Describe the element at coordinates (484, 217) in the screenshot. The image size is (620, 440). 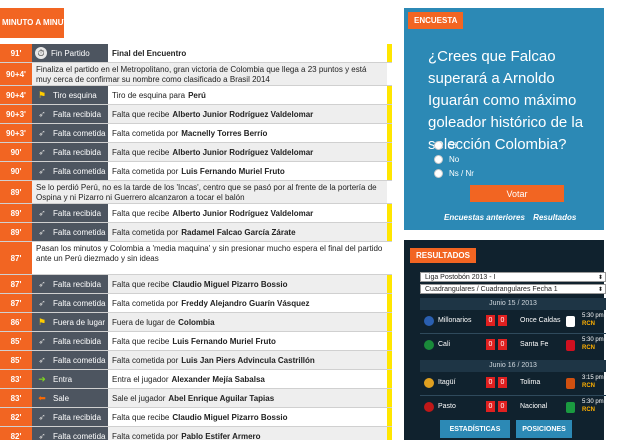
I see `previous-polls-link: Encuestas anteriores` at that location.